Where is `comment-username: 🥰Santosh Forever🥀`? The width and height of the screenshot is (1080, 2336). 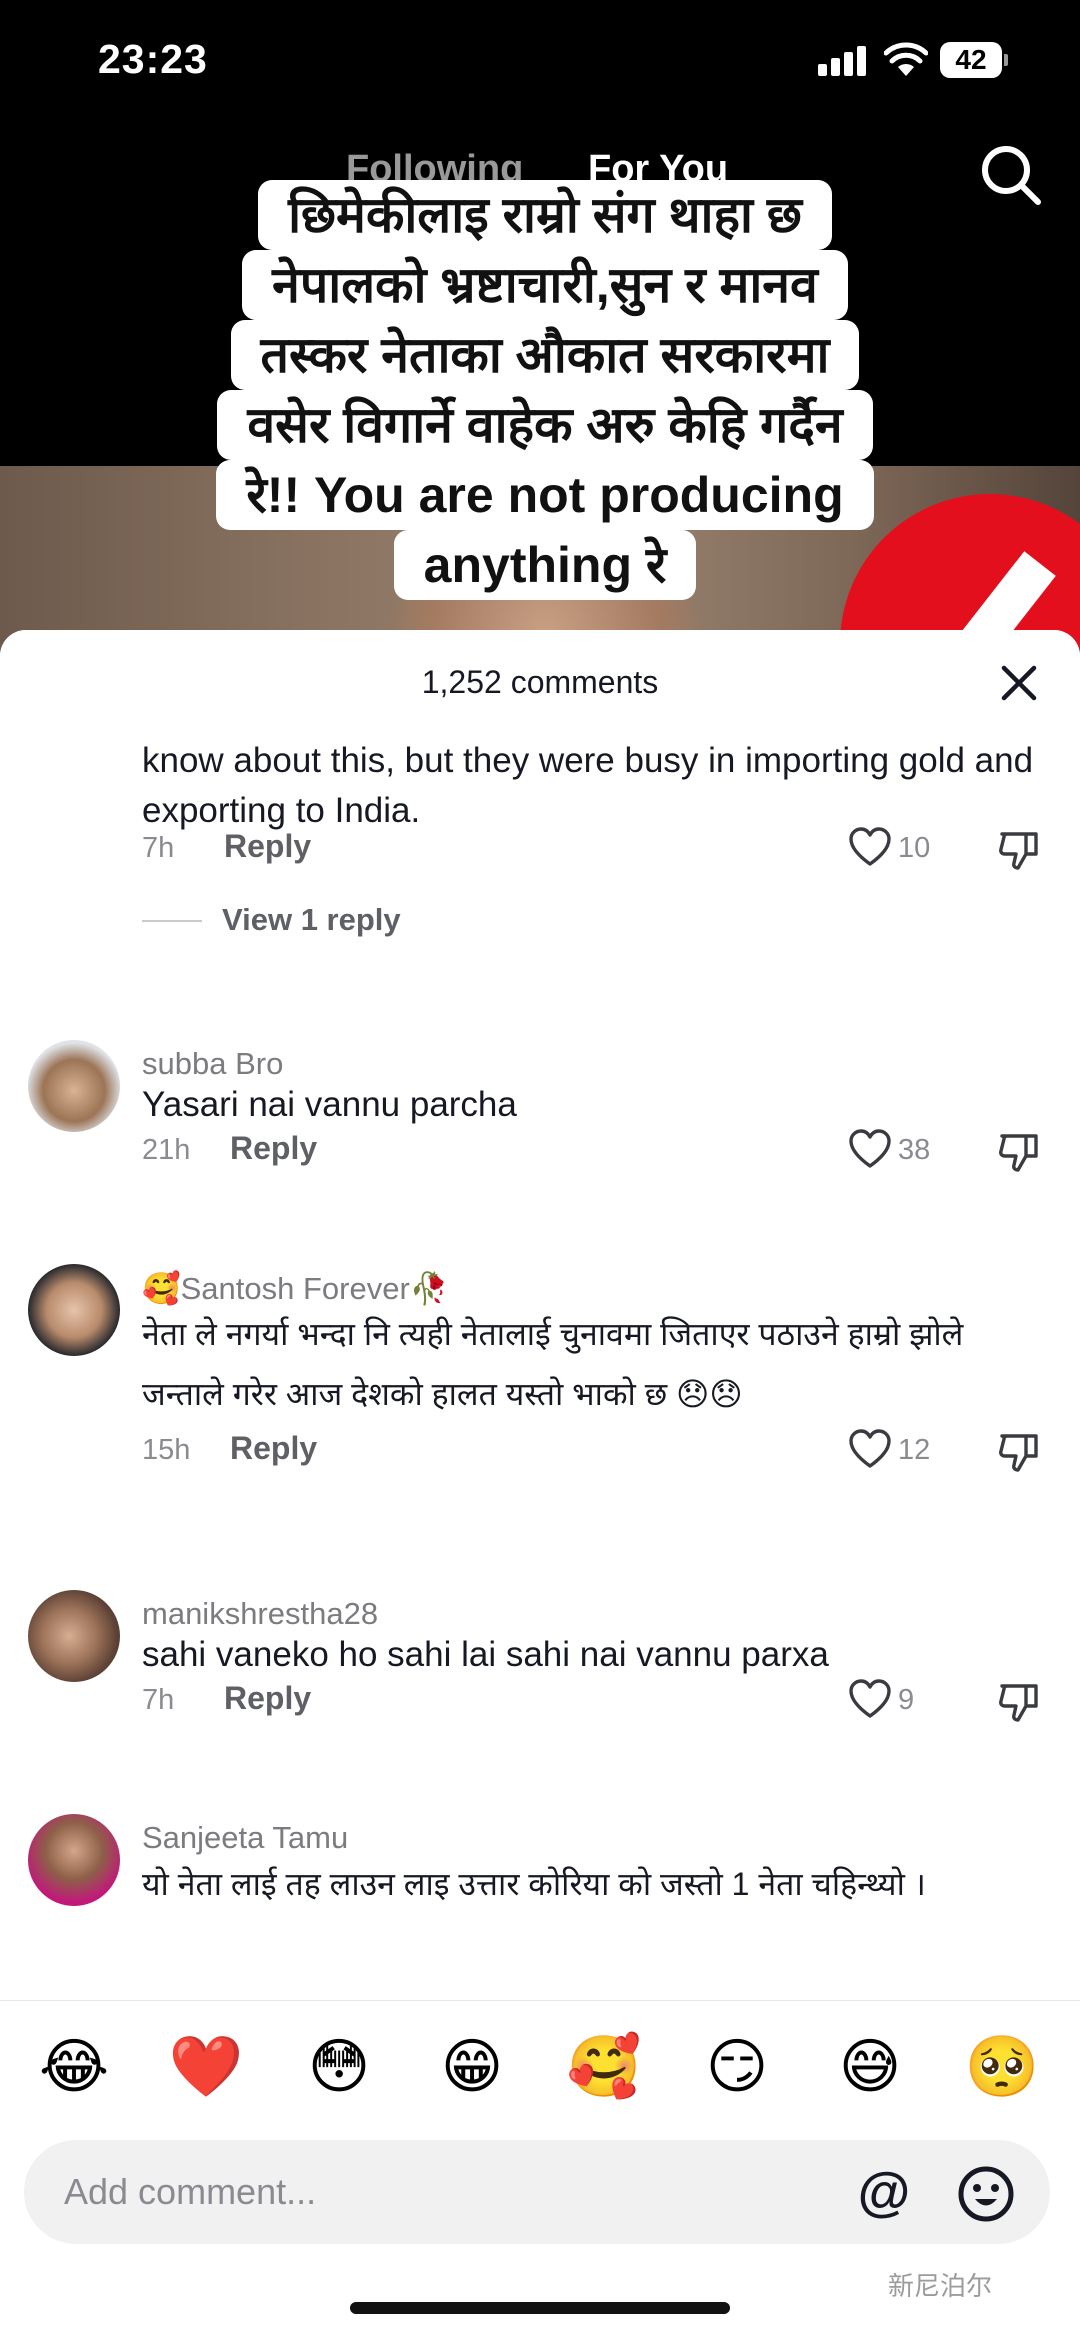 comment-username: 🥰Santosh Forever🥀 is located at coordinates (295, 1288).